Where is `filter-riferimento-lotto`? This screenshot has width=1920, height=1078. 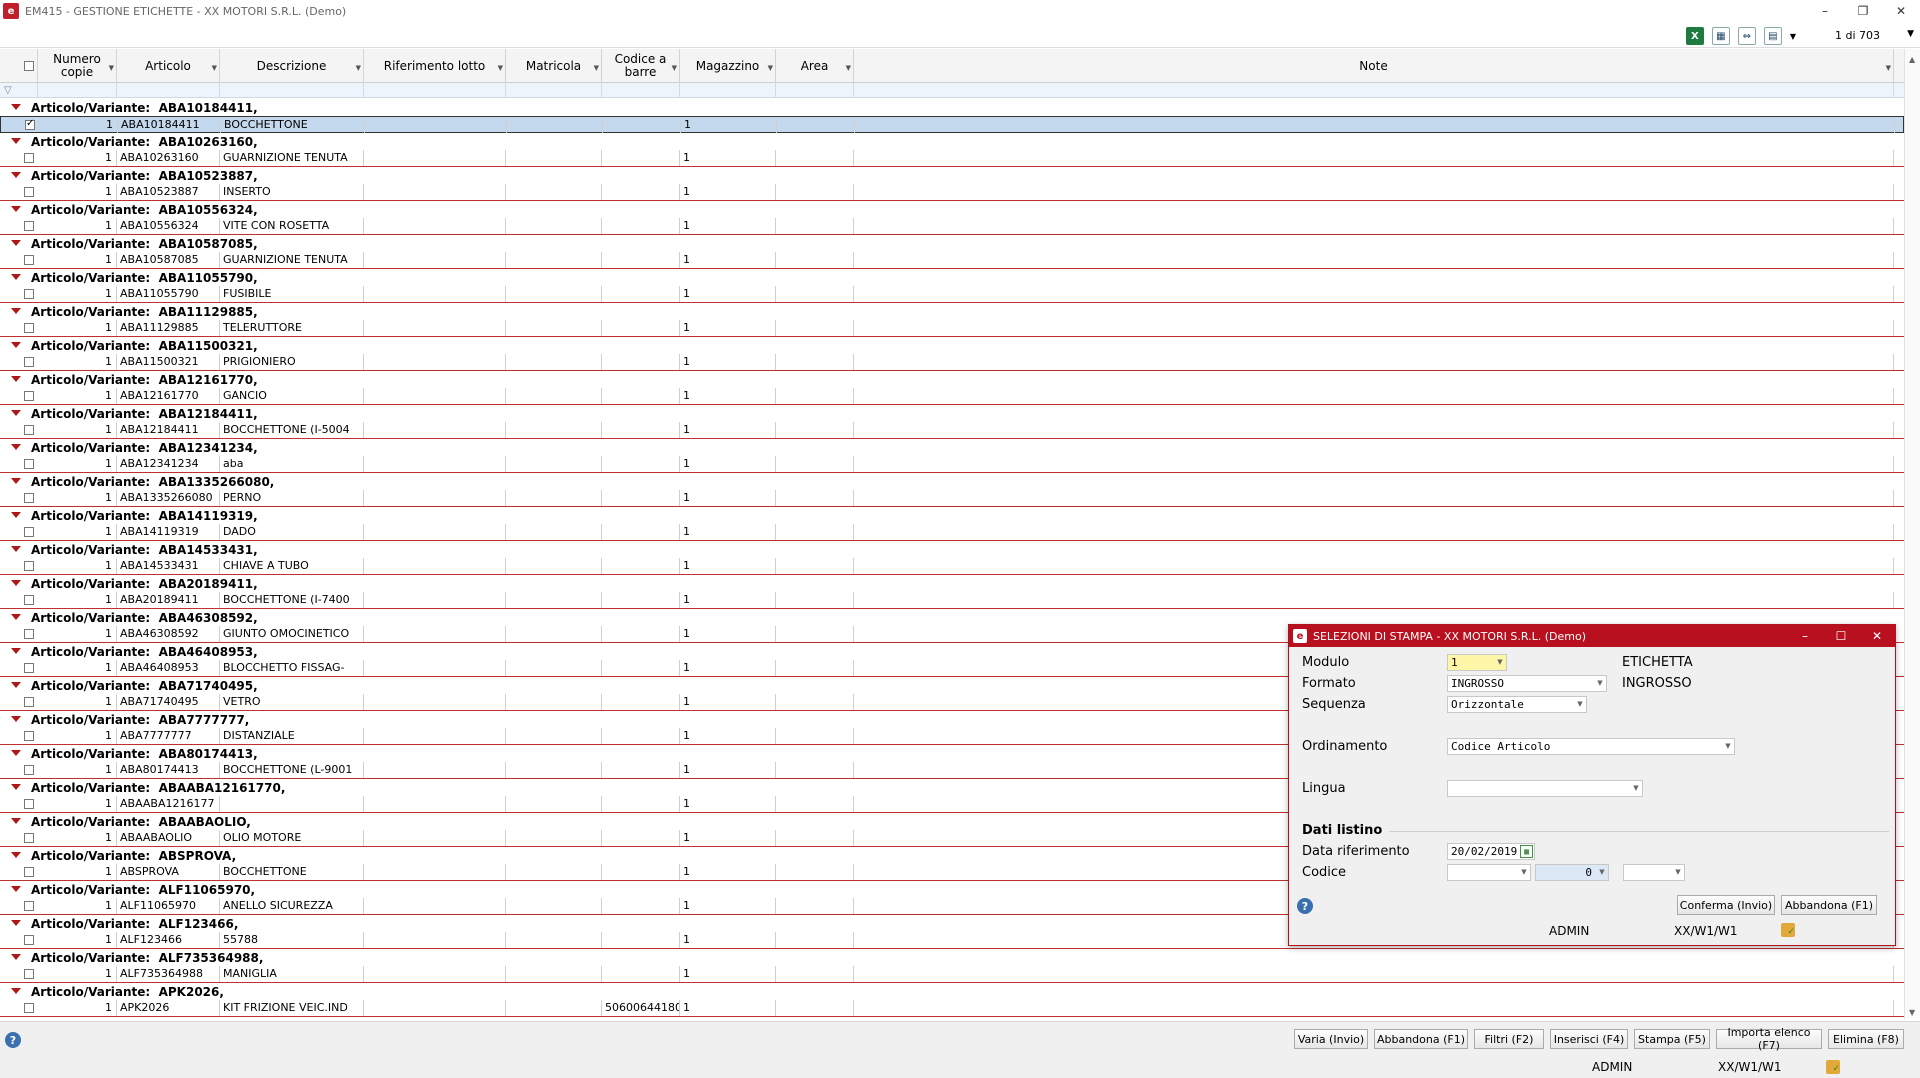
filter-riferimento-lotto is located at coordinates (435, 90).